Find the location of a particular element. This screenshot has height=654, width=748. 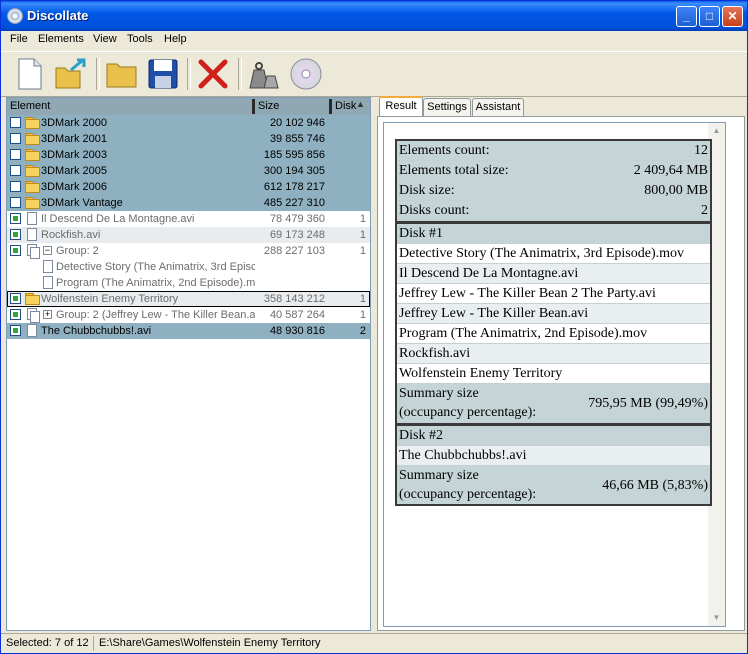

collapse-icon: − is located at coordinates (47, 250).